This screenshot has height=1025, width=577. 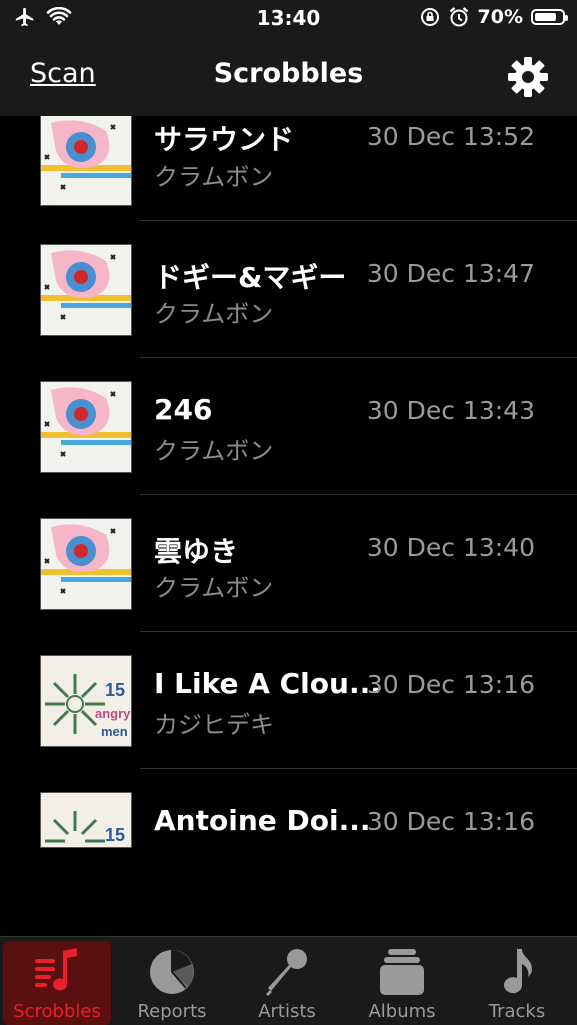 I want to click on scrobble-row: 雲ゆき クラムボン 30 Dec 13:40, so click(x=288, y=563).